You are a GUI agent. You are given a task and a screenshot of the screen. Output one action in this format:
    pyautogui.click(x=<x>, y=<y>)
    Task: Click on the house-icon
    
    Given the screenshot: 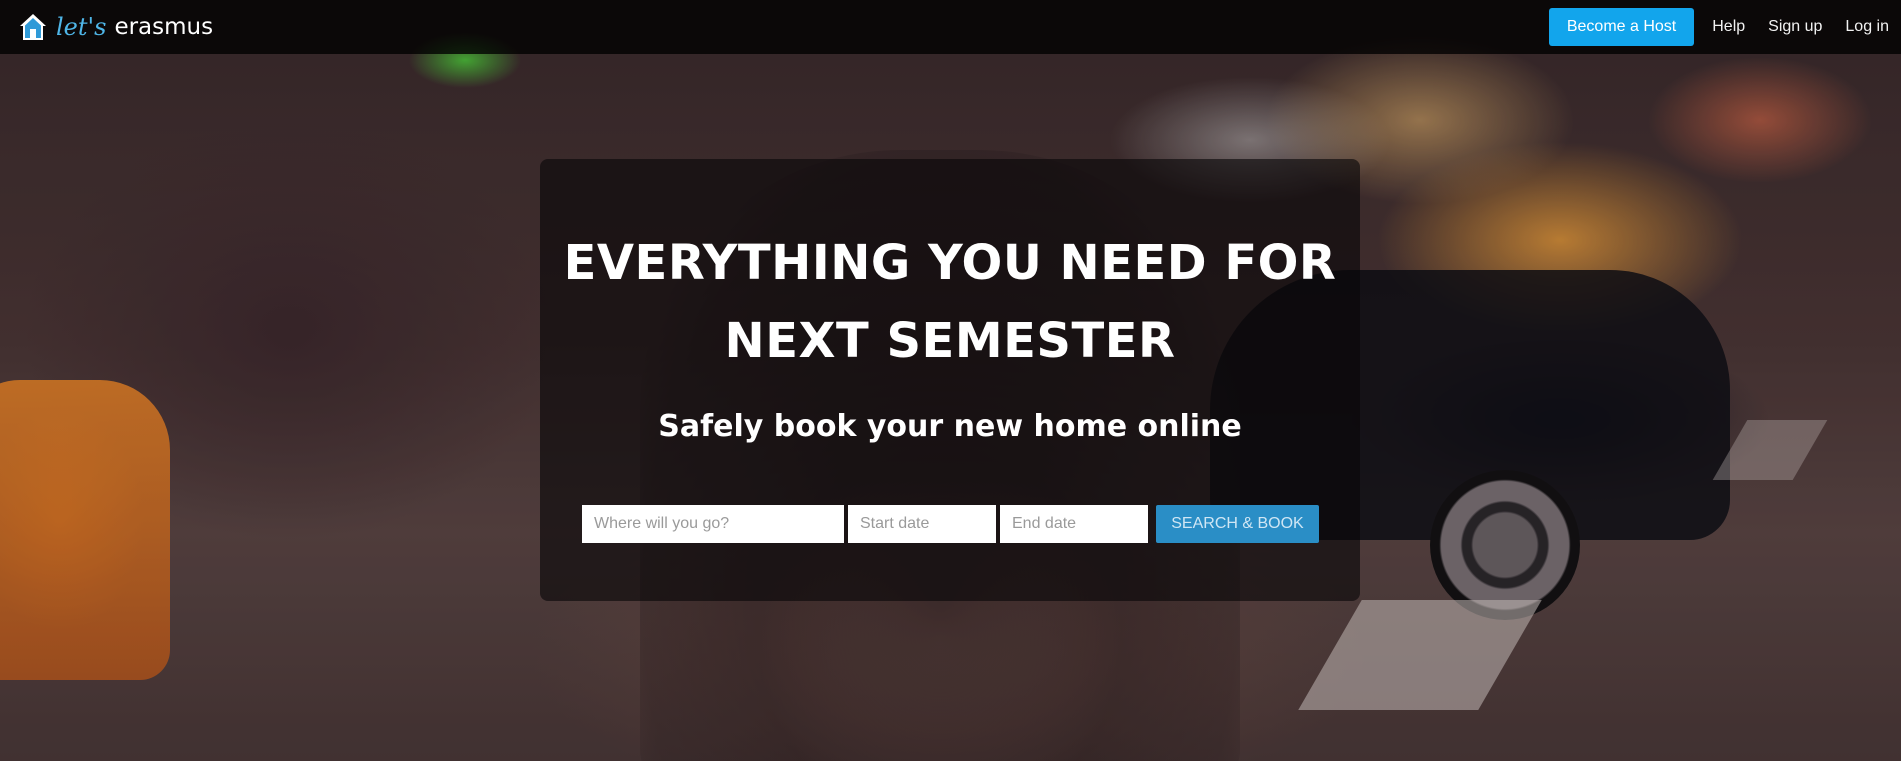 What is the action you would take?
    pyautogui.click(x=33, y=27)
    